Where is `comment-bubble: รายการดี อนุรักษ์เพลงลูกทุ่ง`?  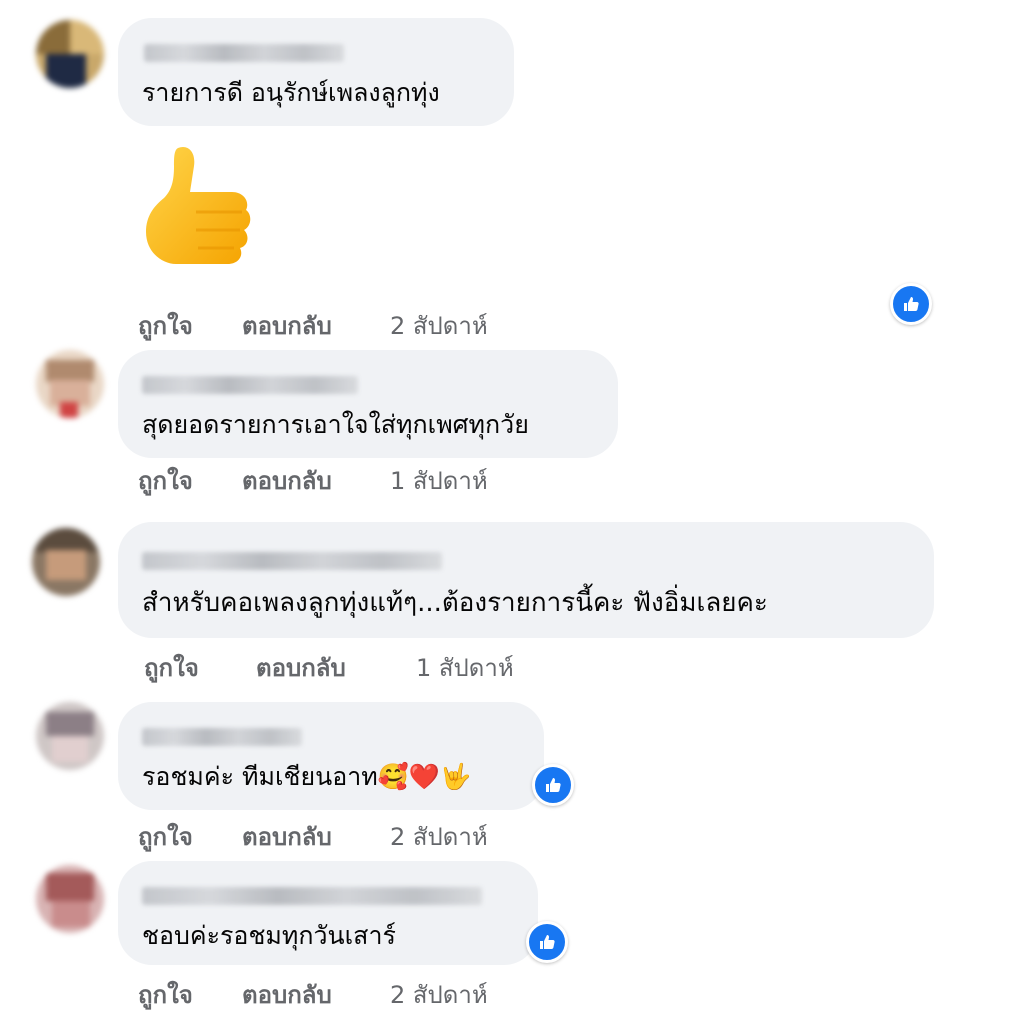 comment-bubble: รายการดี อนุรักษ์เพลงลูกทุ่ง is located at coordinates (316, 72).